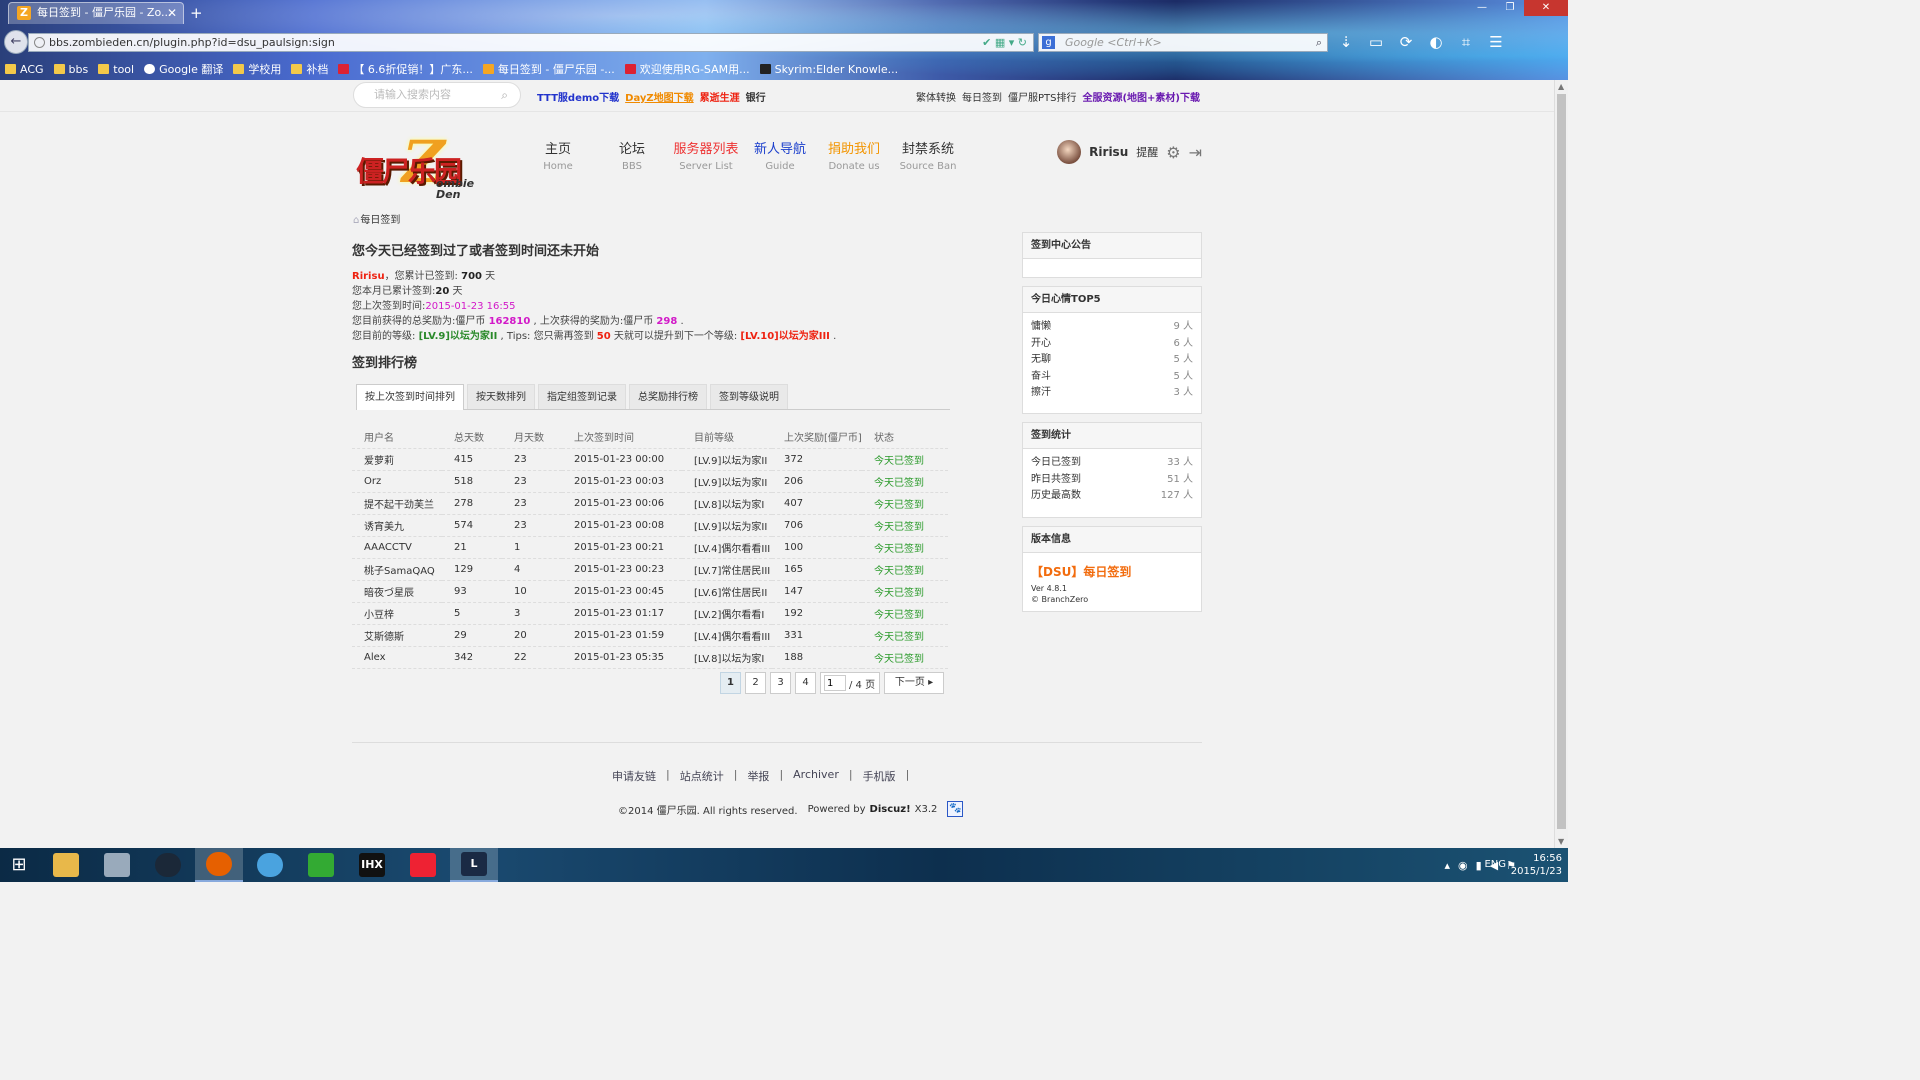 The image size is (1920, 1080). I want to click on discuz-link: Discuz!, so click(890, 809).